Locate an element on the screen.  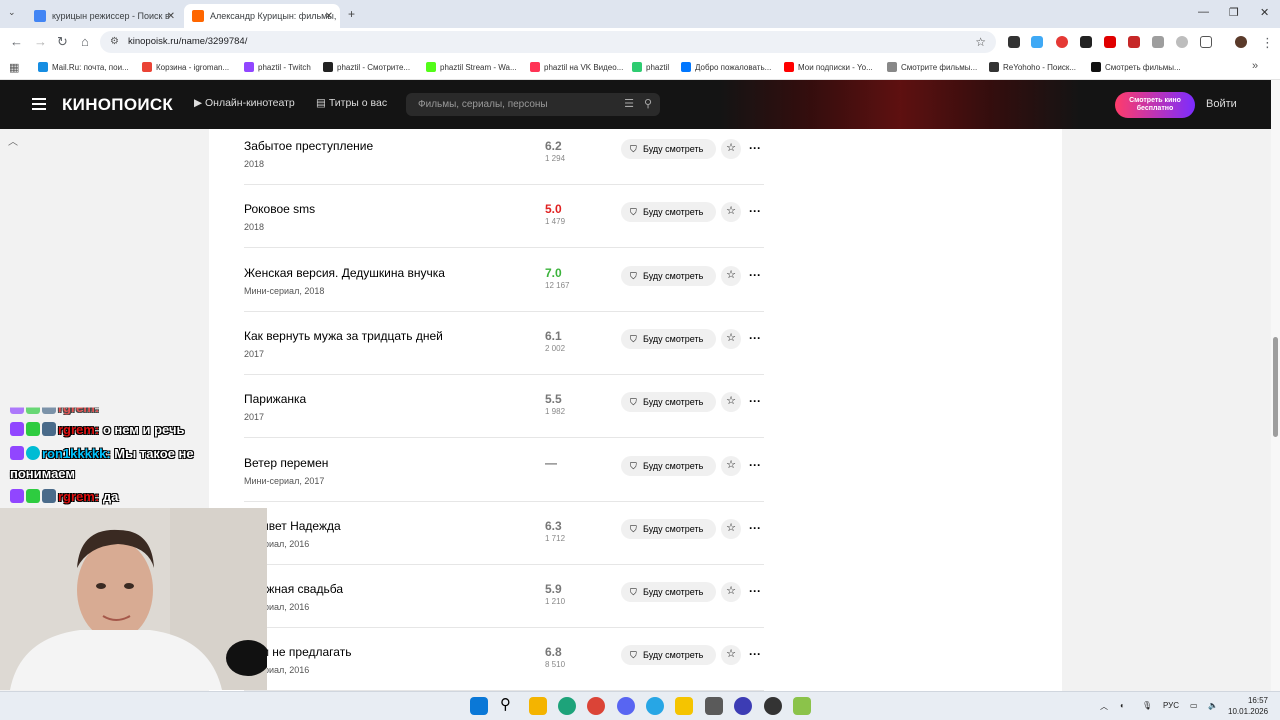
network-icon: ▭ is located at coordinates (1194, 705).